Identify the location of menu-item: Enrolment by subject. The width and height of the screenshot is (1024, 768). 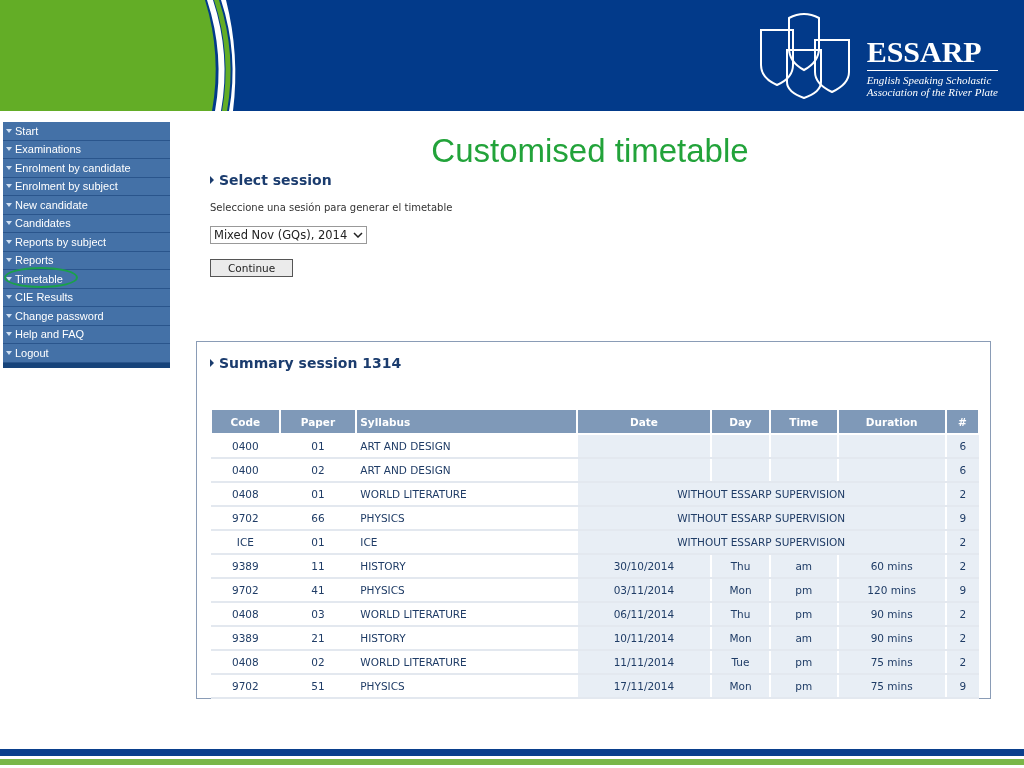
(86, 186).